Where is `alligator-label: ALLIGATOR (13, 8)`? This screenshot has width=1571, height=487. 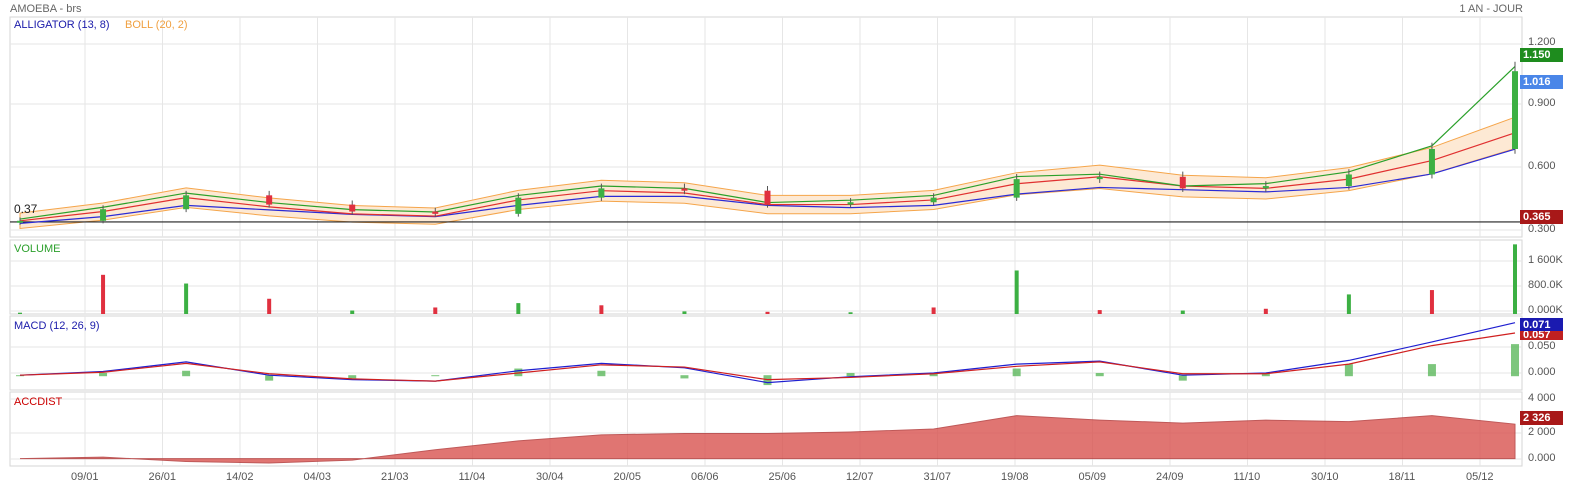
alligator-label: ALLIGATOR (13, 8) is located at coordinates (62, 25).